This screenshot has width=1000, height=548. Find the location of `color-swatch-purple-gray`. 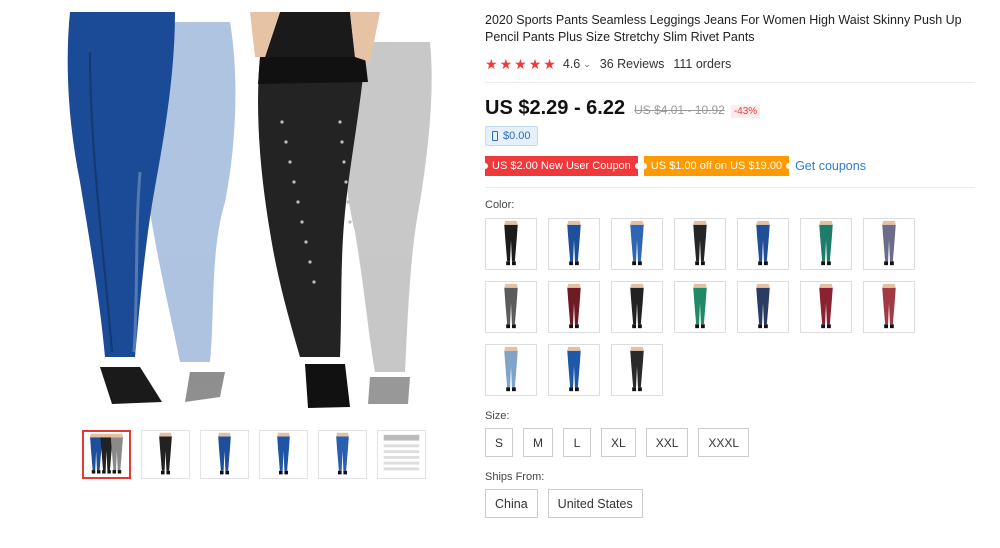

color-swatch-purple-gray is located at coordinates (889, 244).